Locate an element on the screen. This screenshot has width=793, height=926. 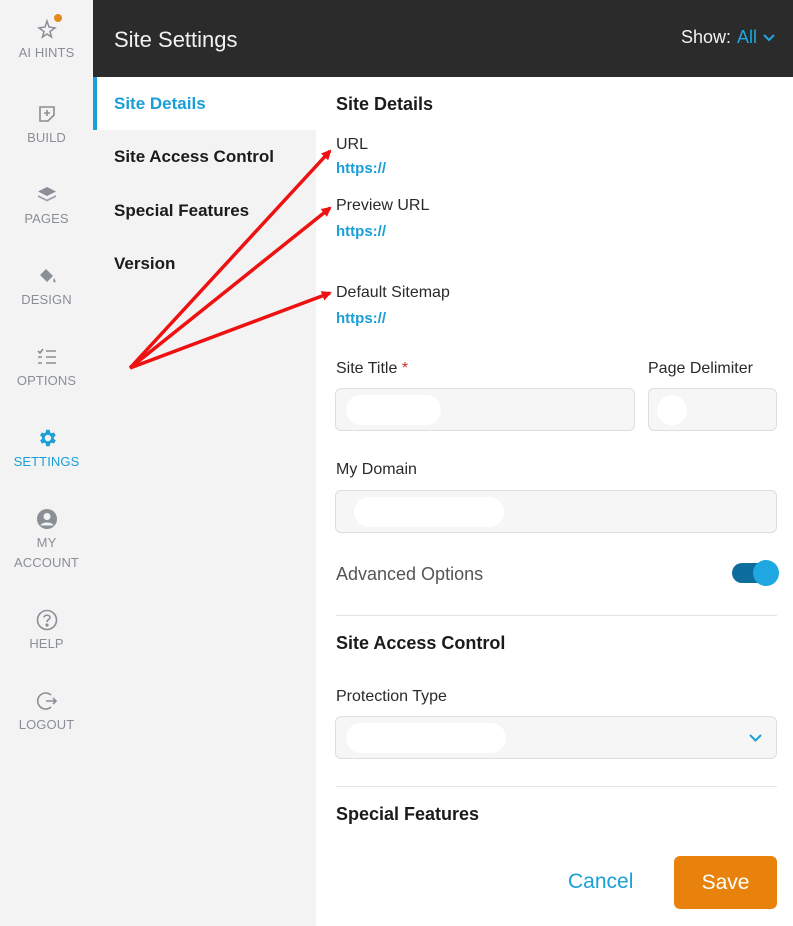
section-title-special-features: Special Features is located at coordinates (408, 814).